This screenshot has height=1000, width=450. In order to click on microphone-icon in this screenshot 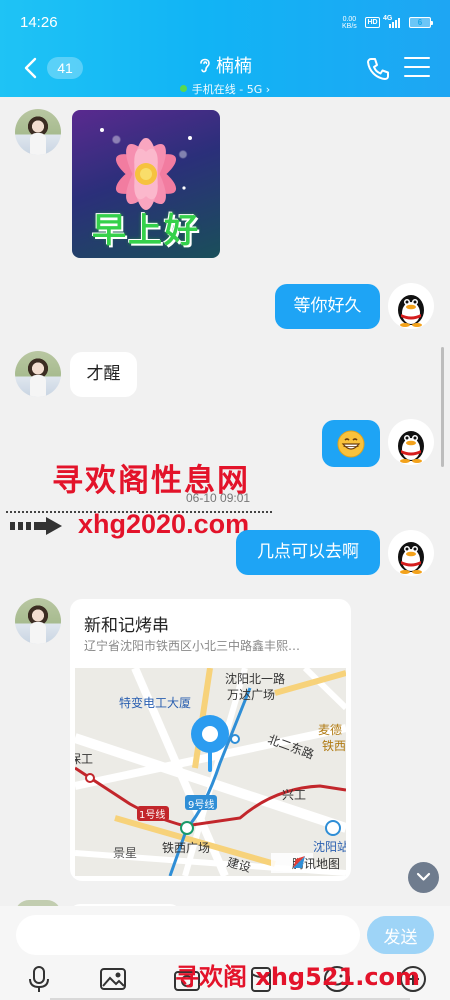, I will do `click(39, 979)`.